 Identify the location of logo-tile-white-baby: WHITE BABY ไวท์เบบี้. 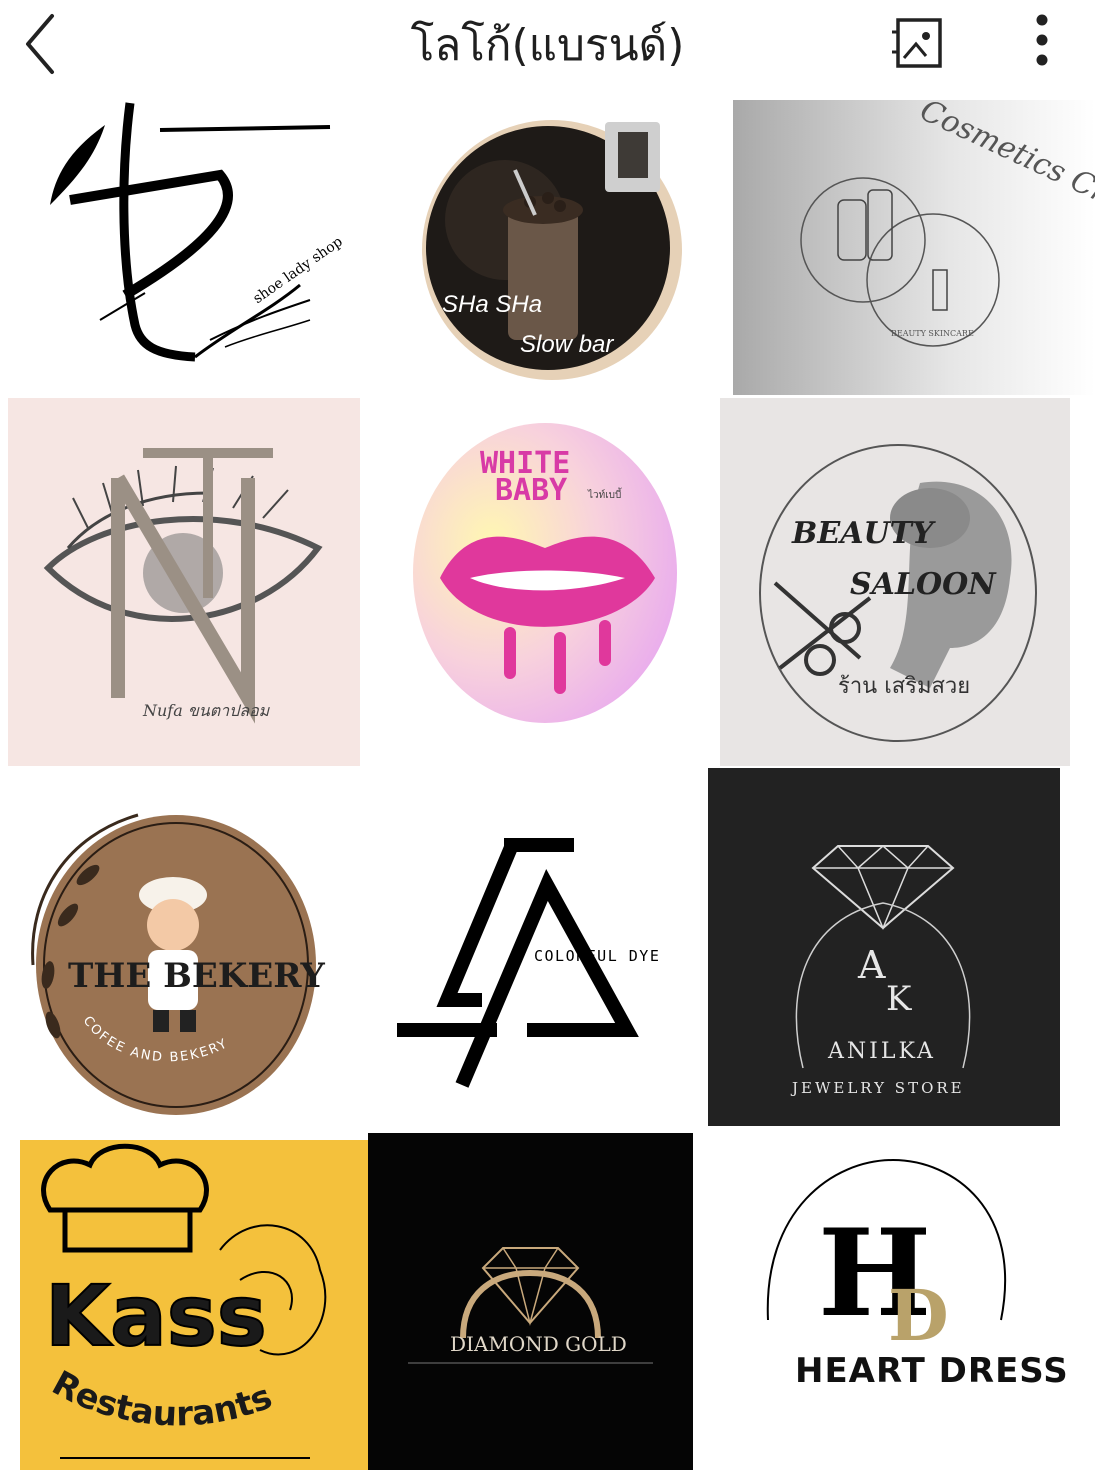
(550, 582).